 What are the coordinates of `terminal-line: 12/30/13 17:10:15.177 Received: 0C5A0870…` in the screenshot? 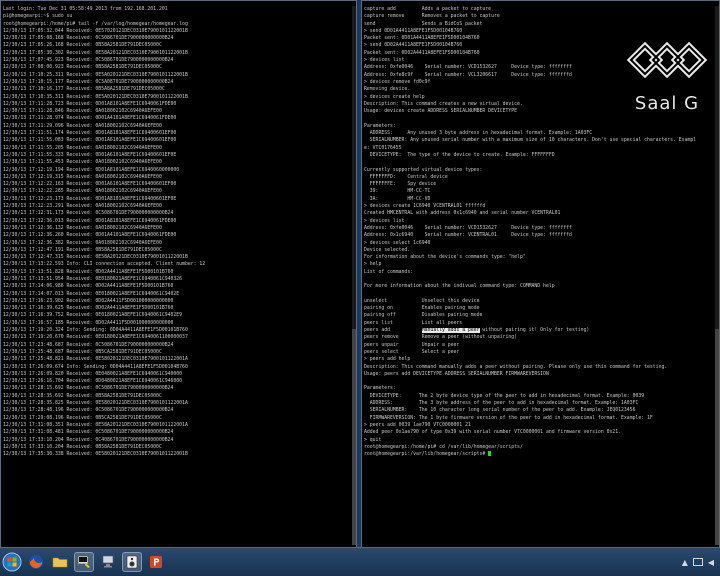 It's located at (88, 82).